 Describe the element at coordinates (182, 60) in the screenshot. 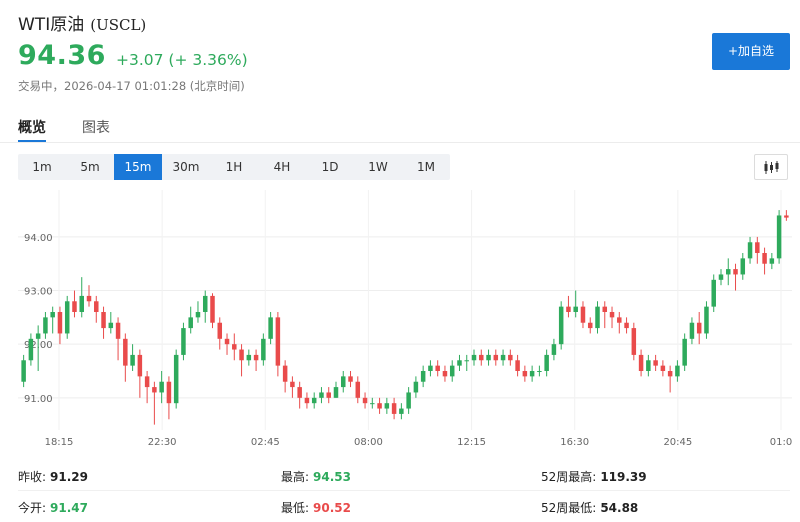

I see `price-change: +3.07 (+ 3.36%)` at that location.